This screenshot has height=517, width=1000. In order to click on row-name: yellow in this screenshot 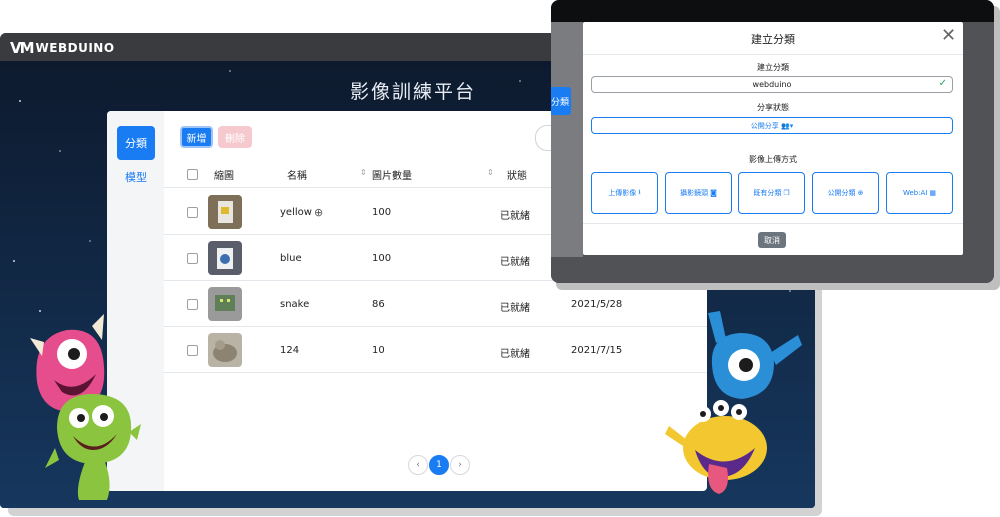, I will do `click(296, 212)`.